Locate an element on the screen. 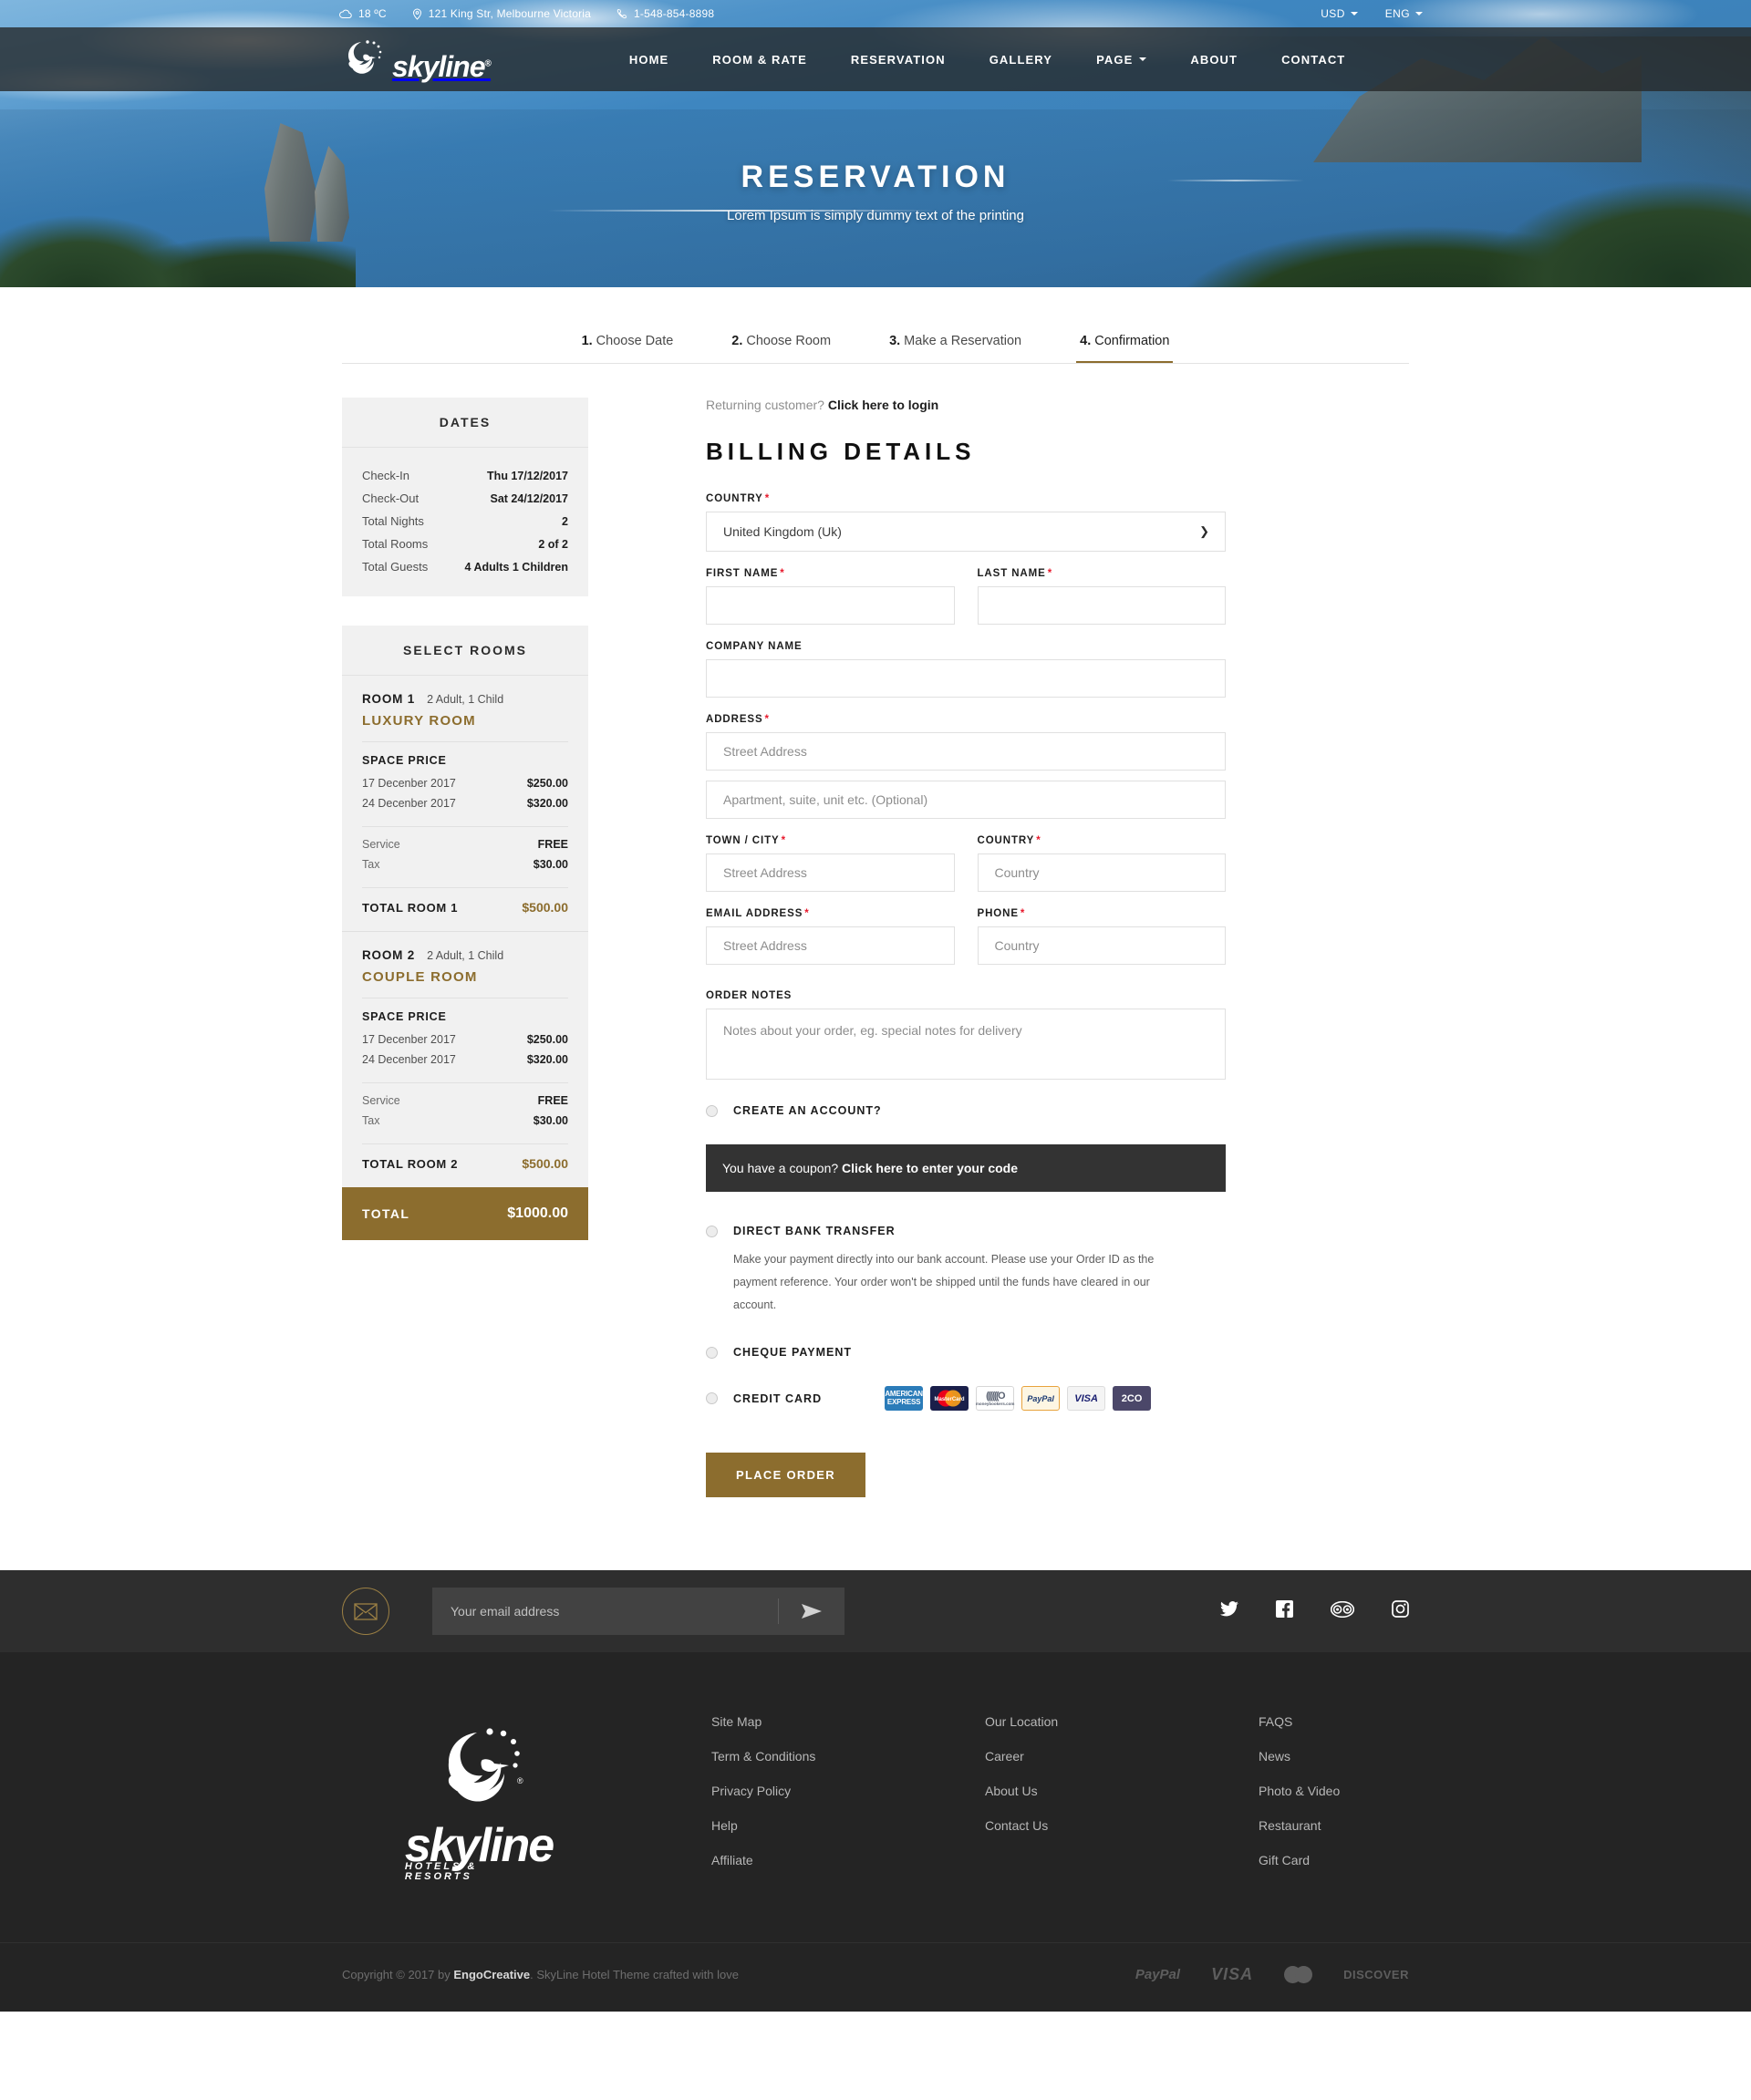  town-input is located at coordinates (830, 872).